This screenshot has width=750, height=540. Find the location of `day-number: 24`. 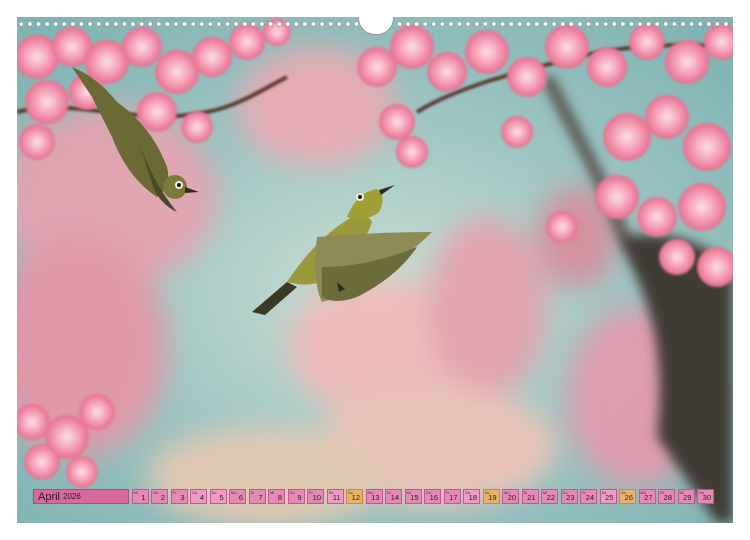

day-number: 24 is located at coordinates (589, 497).